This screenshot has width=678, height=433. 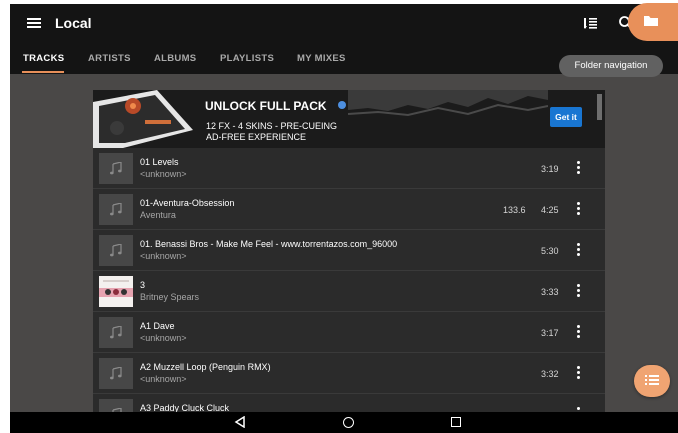 What do you see at coordinates (611, 66) in the screenshot?
I see `folder-navigation-tooltip: Folder navigation` at bounding box center [611, 66].